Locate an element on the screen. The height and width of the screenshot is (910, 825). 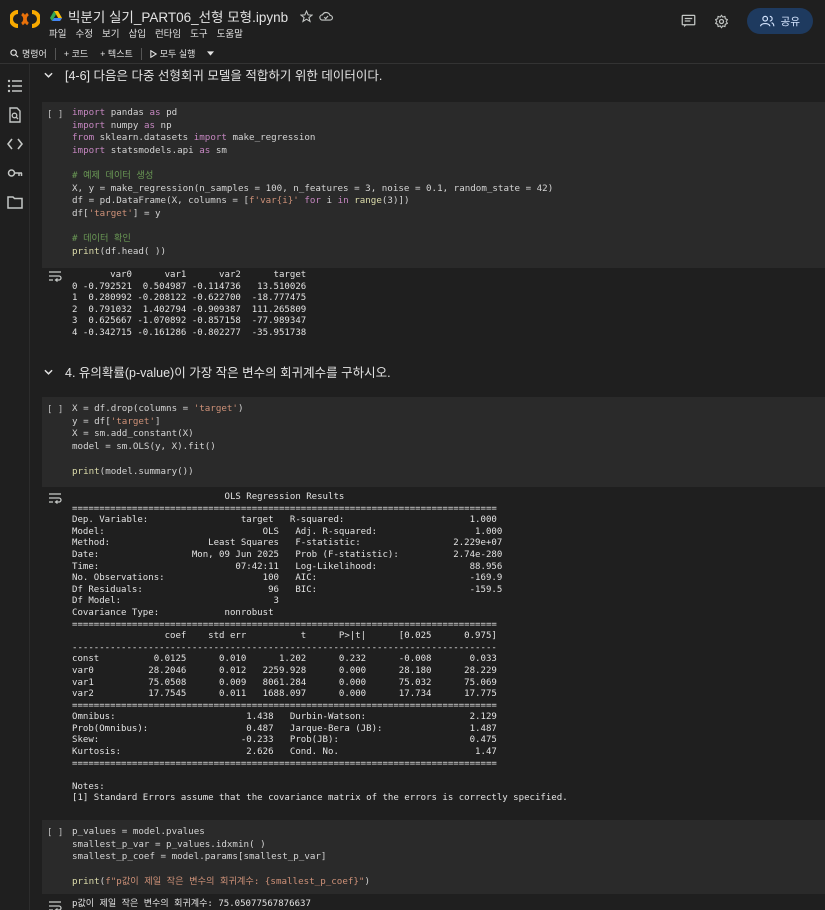
find-icon is located at coordinates (15, 115).